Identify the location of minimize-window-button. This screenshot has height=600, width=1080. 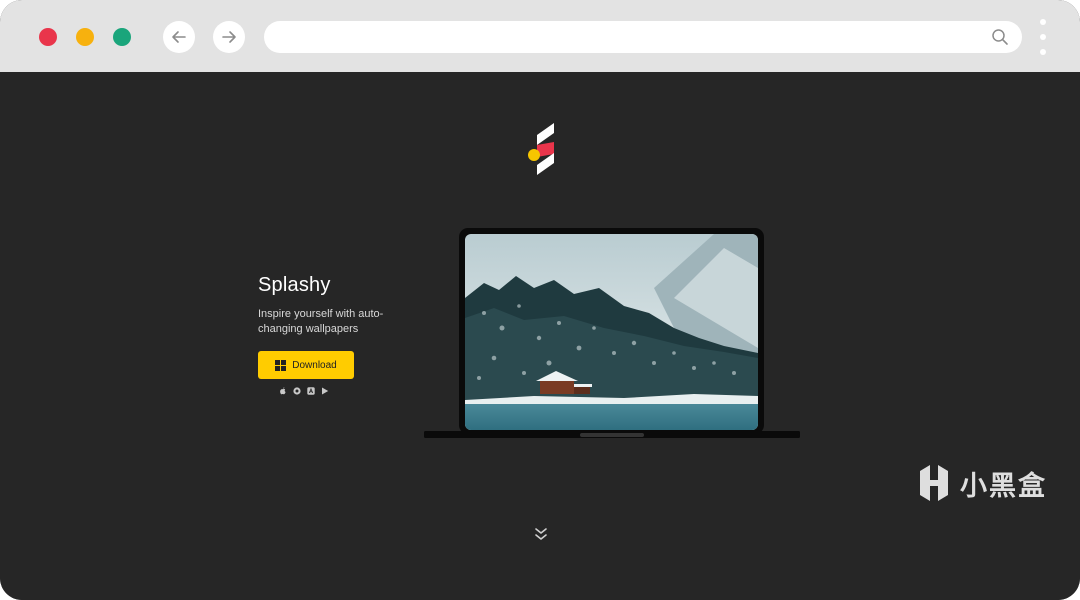
(85, 37).